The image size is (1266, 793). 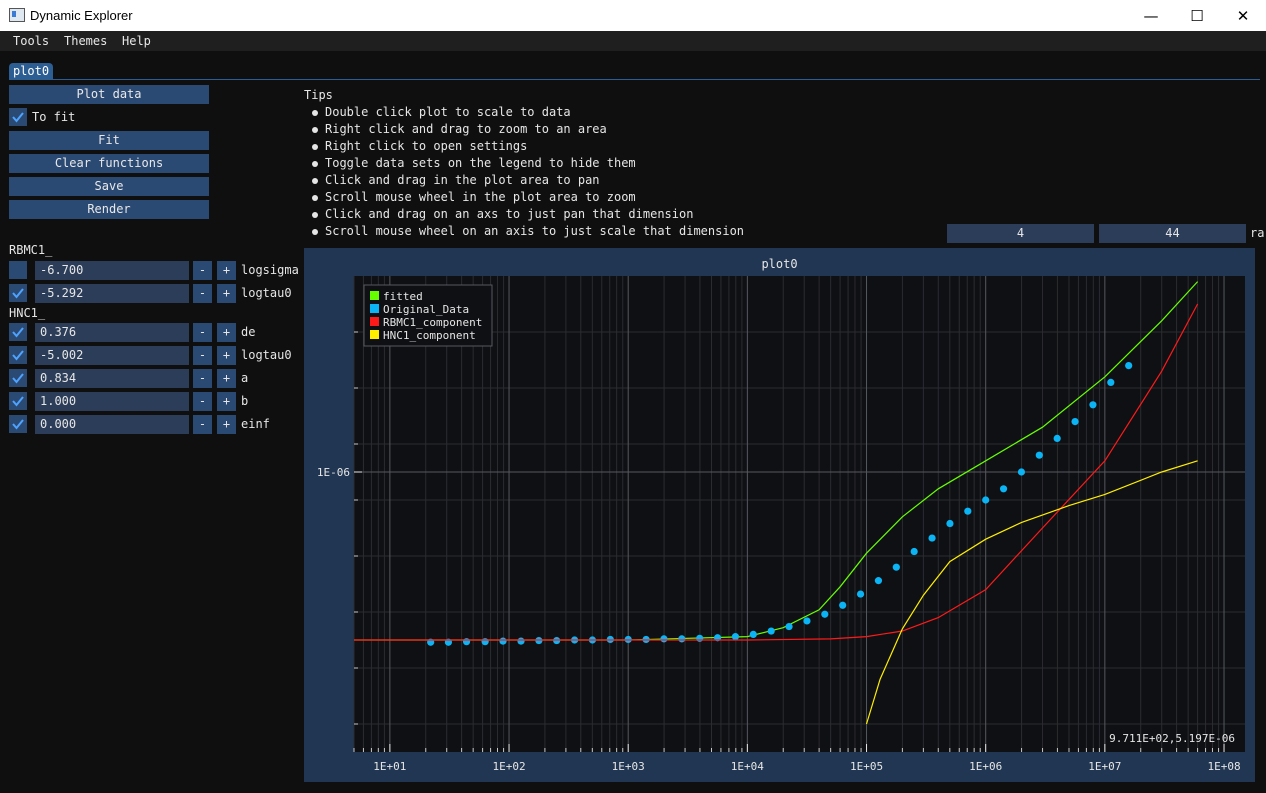 I want to click on param-name-logtau0: logtau0, so click(x=266, y=355).